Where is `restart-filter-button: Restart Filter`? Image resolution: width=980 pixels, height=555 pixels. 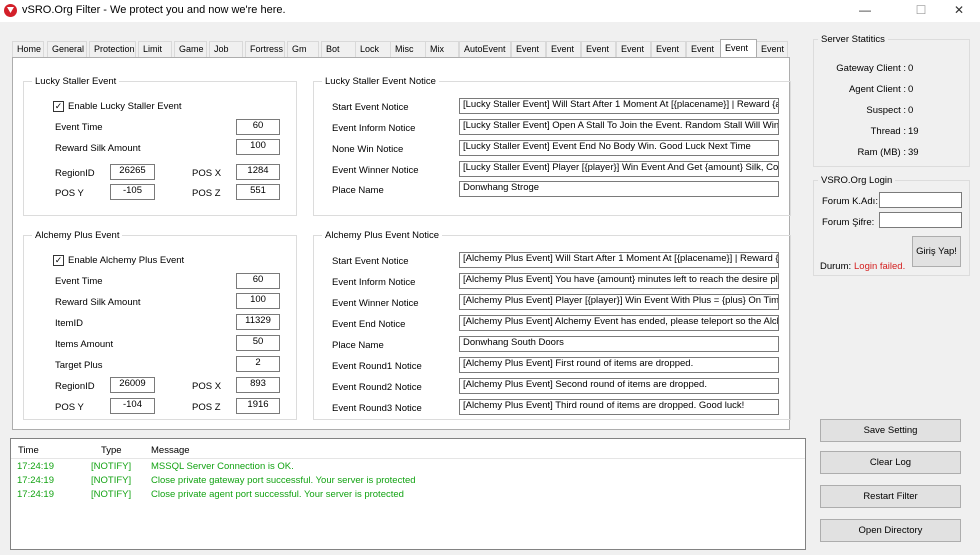
restart-filter-button: Restart Filter is located at coordinates (890, 496).